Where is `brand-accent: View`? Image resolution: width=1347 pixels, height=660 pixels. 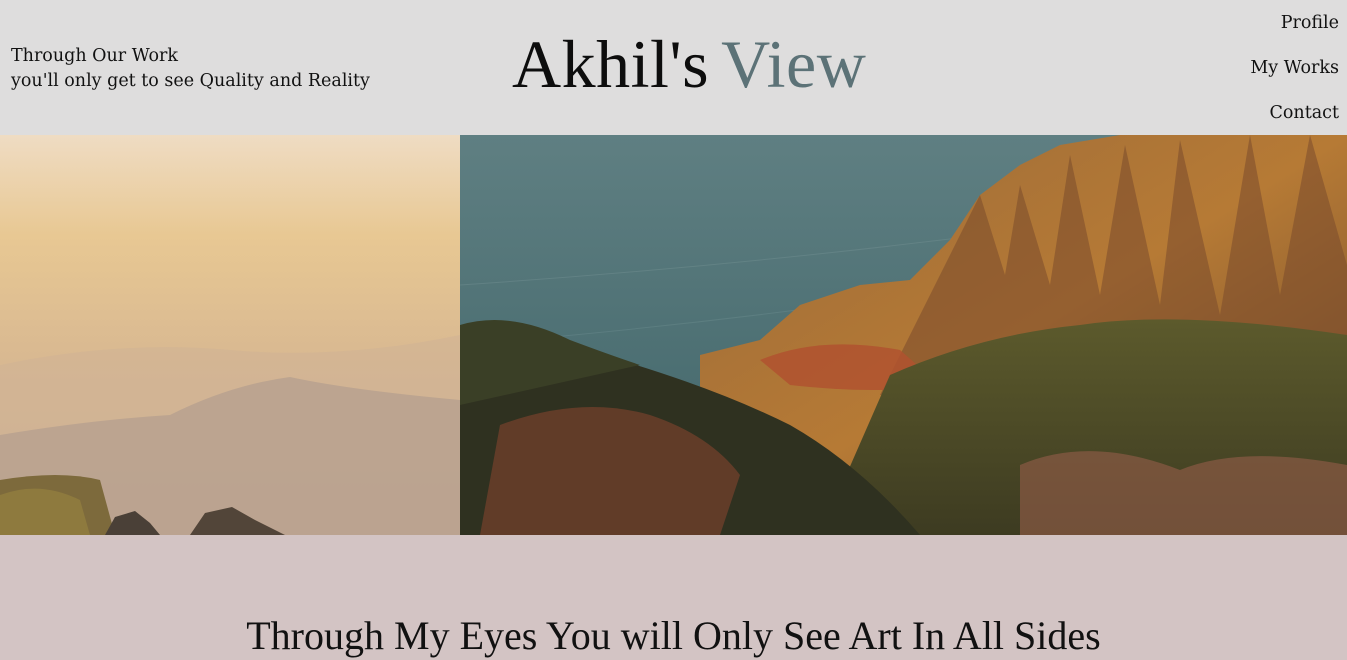 brand-accent: View is located at coordinates (794, 64).